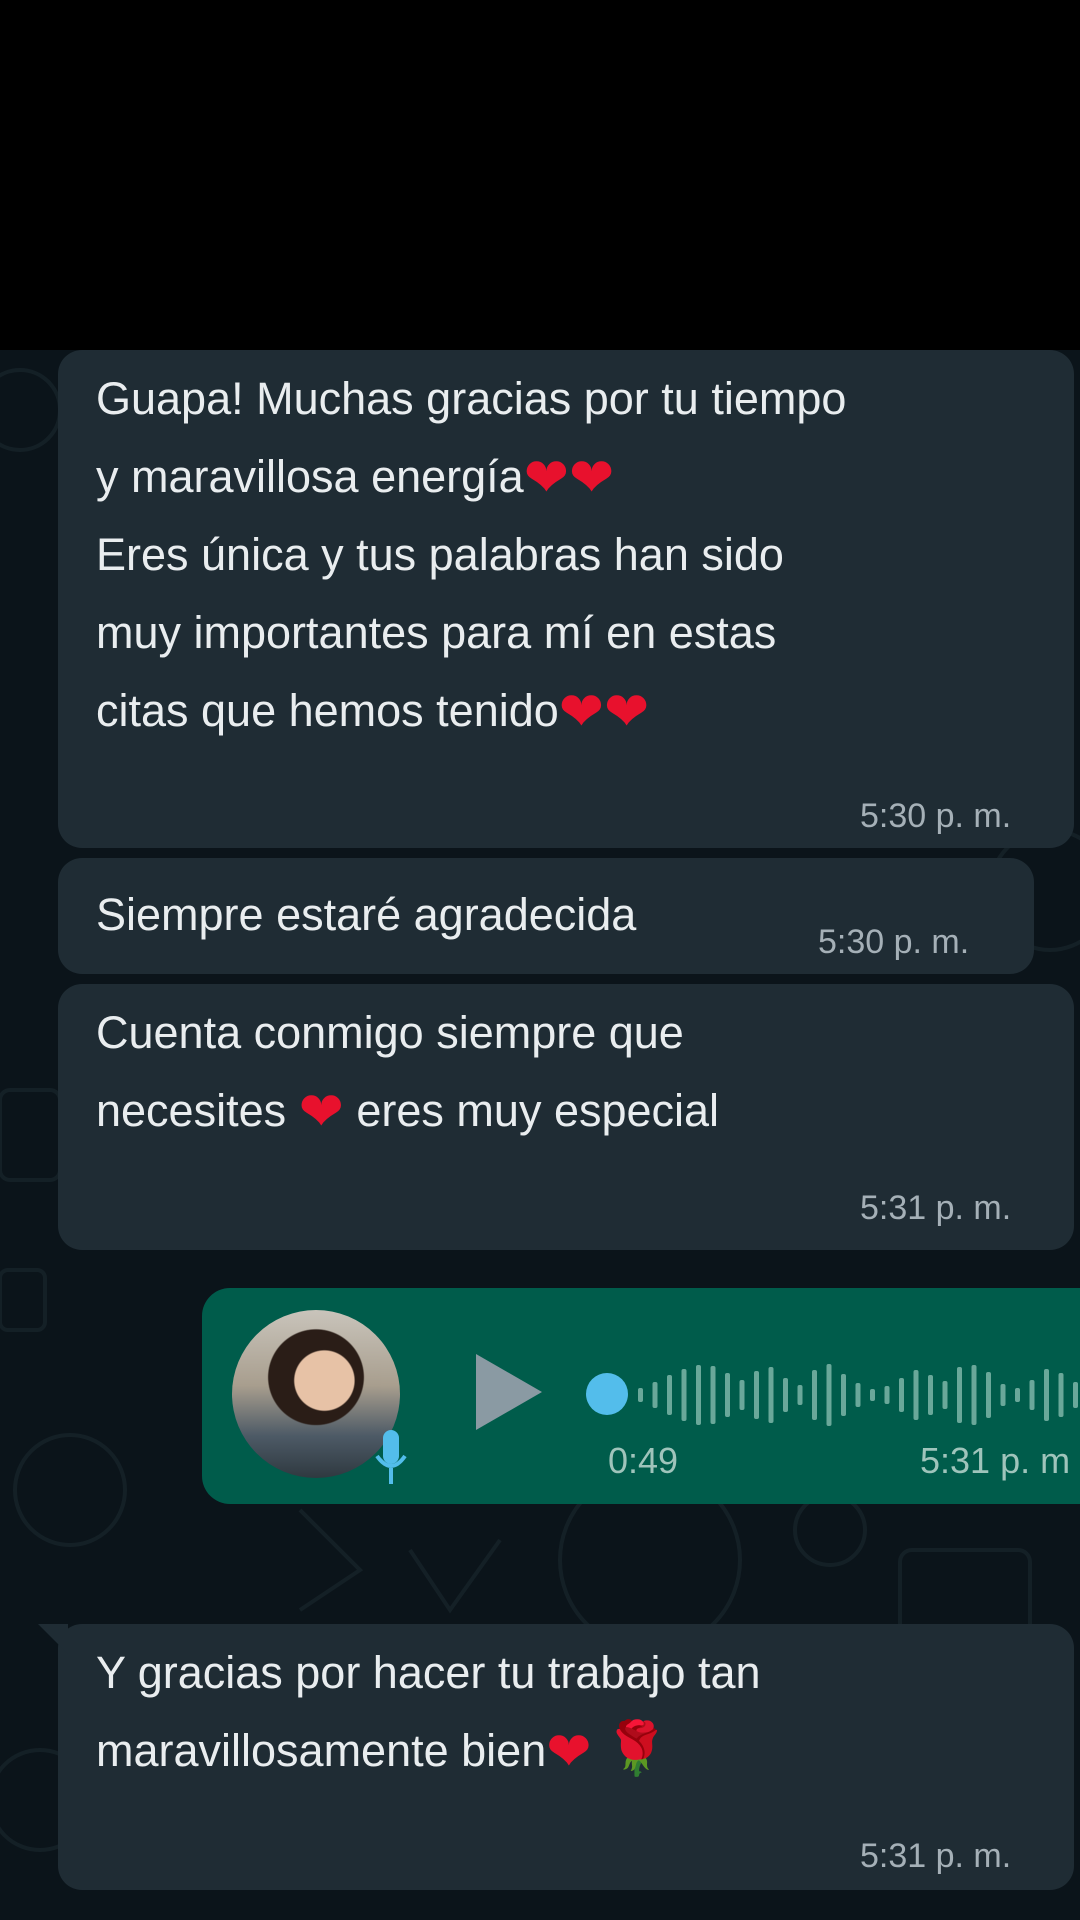 This screenshot has width=1080, height=1920. Describe the element at coordinates (636, 1749) in the screenshot. I see `rose-emoji: 🌹` at that location.